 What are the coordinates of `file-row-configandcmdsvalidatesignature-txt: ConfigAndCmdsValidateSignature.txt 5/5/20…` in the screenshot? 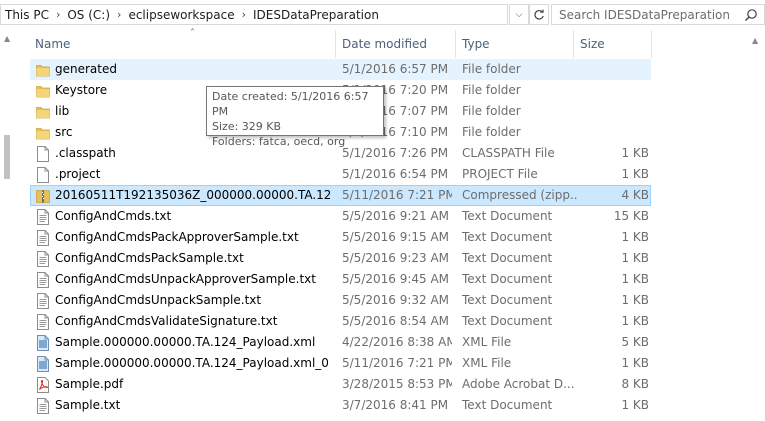 It's located at (340, 321).